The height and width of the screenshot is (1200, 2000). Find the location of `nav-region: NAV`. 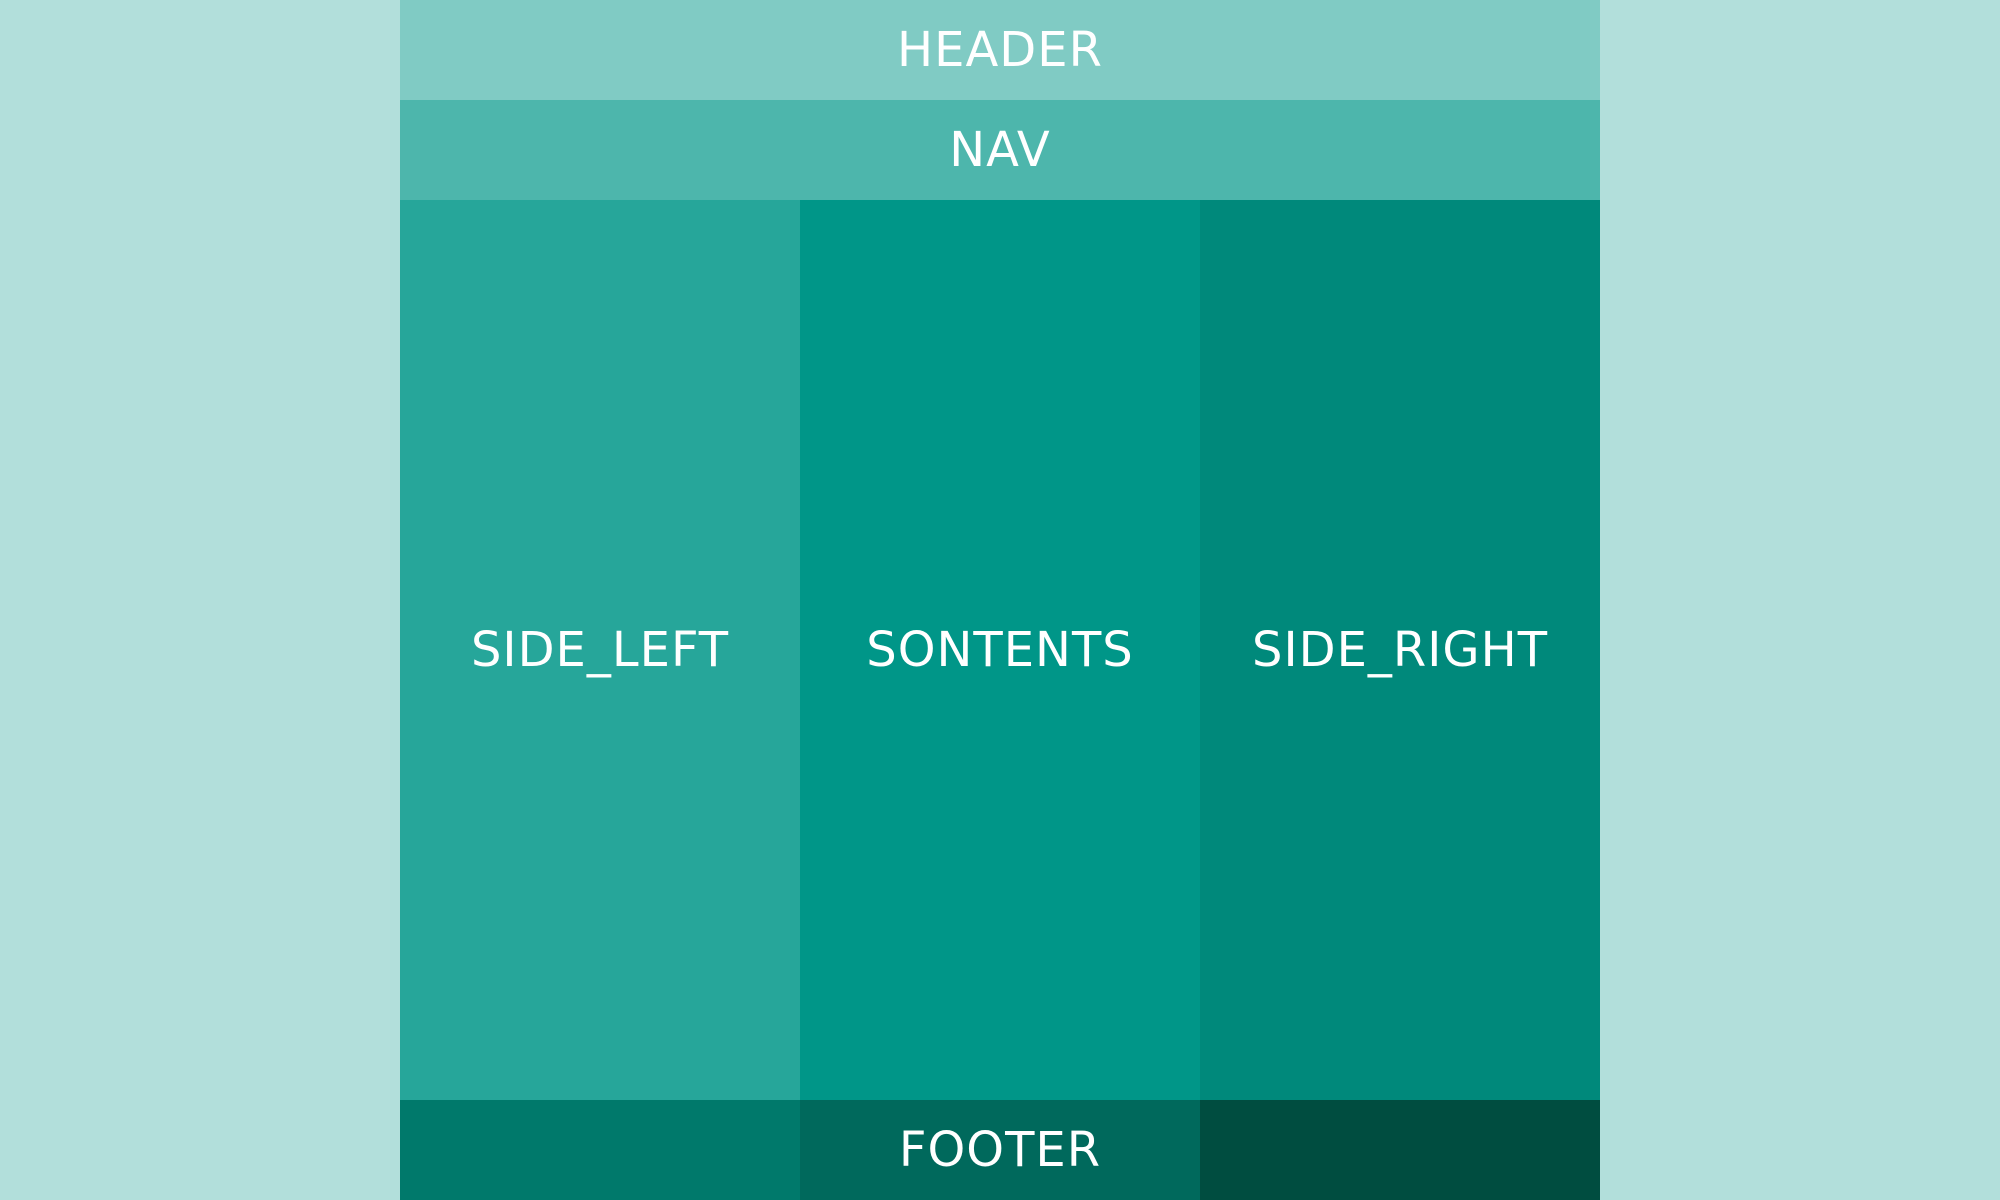

nav-region: NAV is located at coordinates (1000, 150).